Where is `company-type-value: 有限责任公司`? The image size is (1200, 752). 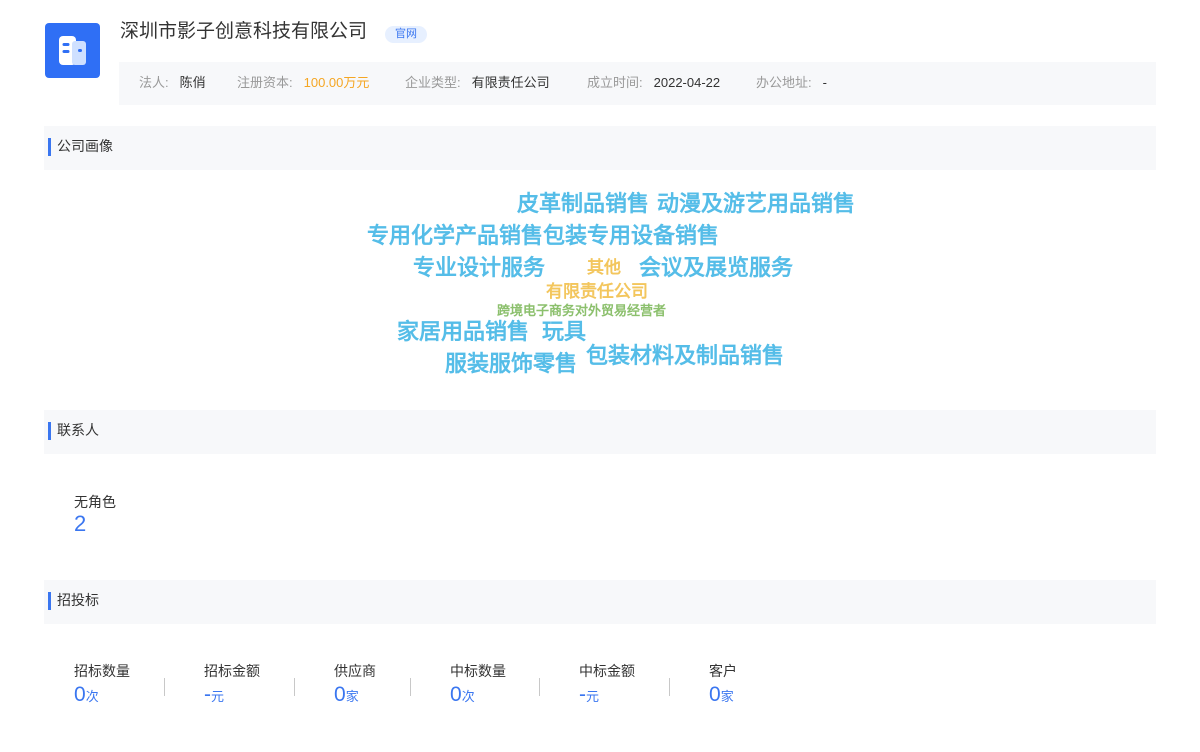 company-type-value: 有限责任公司 is located at coordinates (510, 82).